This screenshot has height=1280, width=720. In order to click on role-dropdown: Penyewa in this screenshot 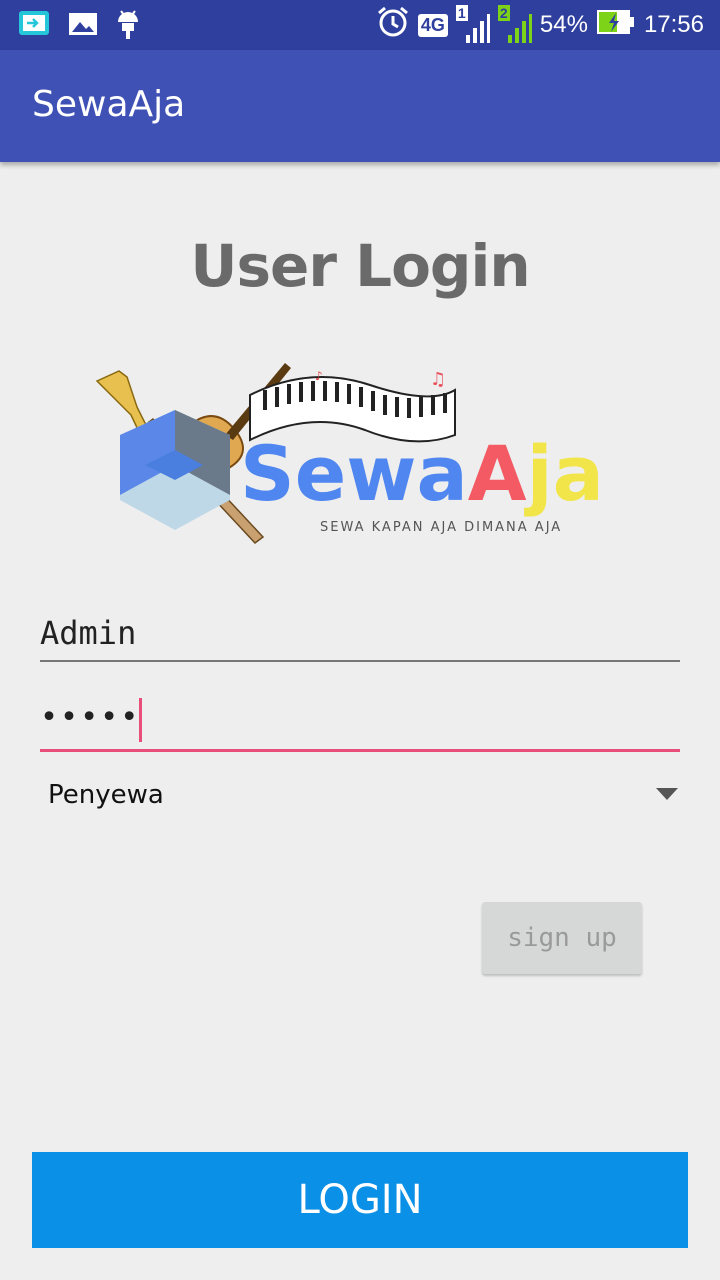, I will do `click(360, 796)`.